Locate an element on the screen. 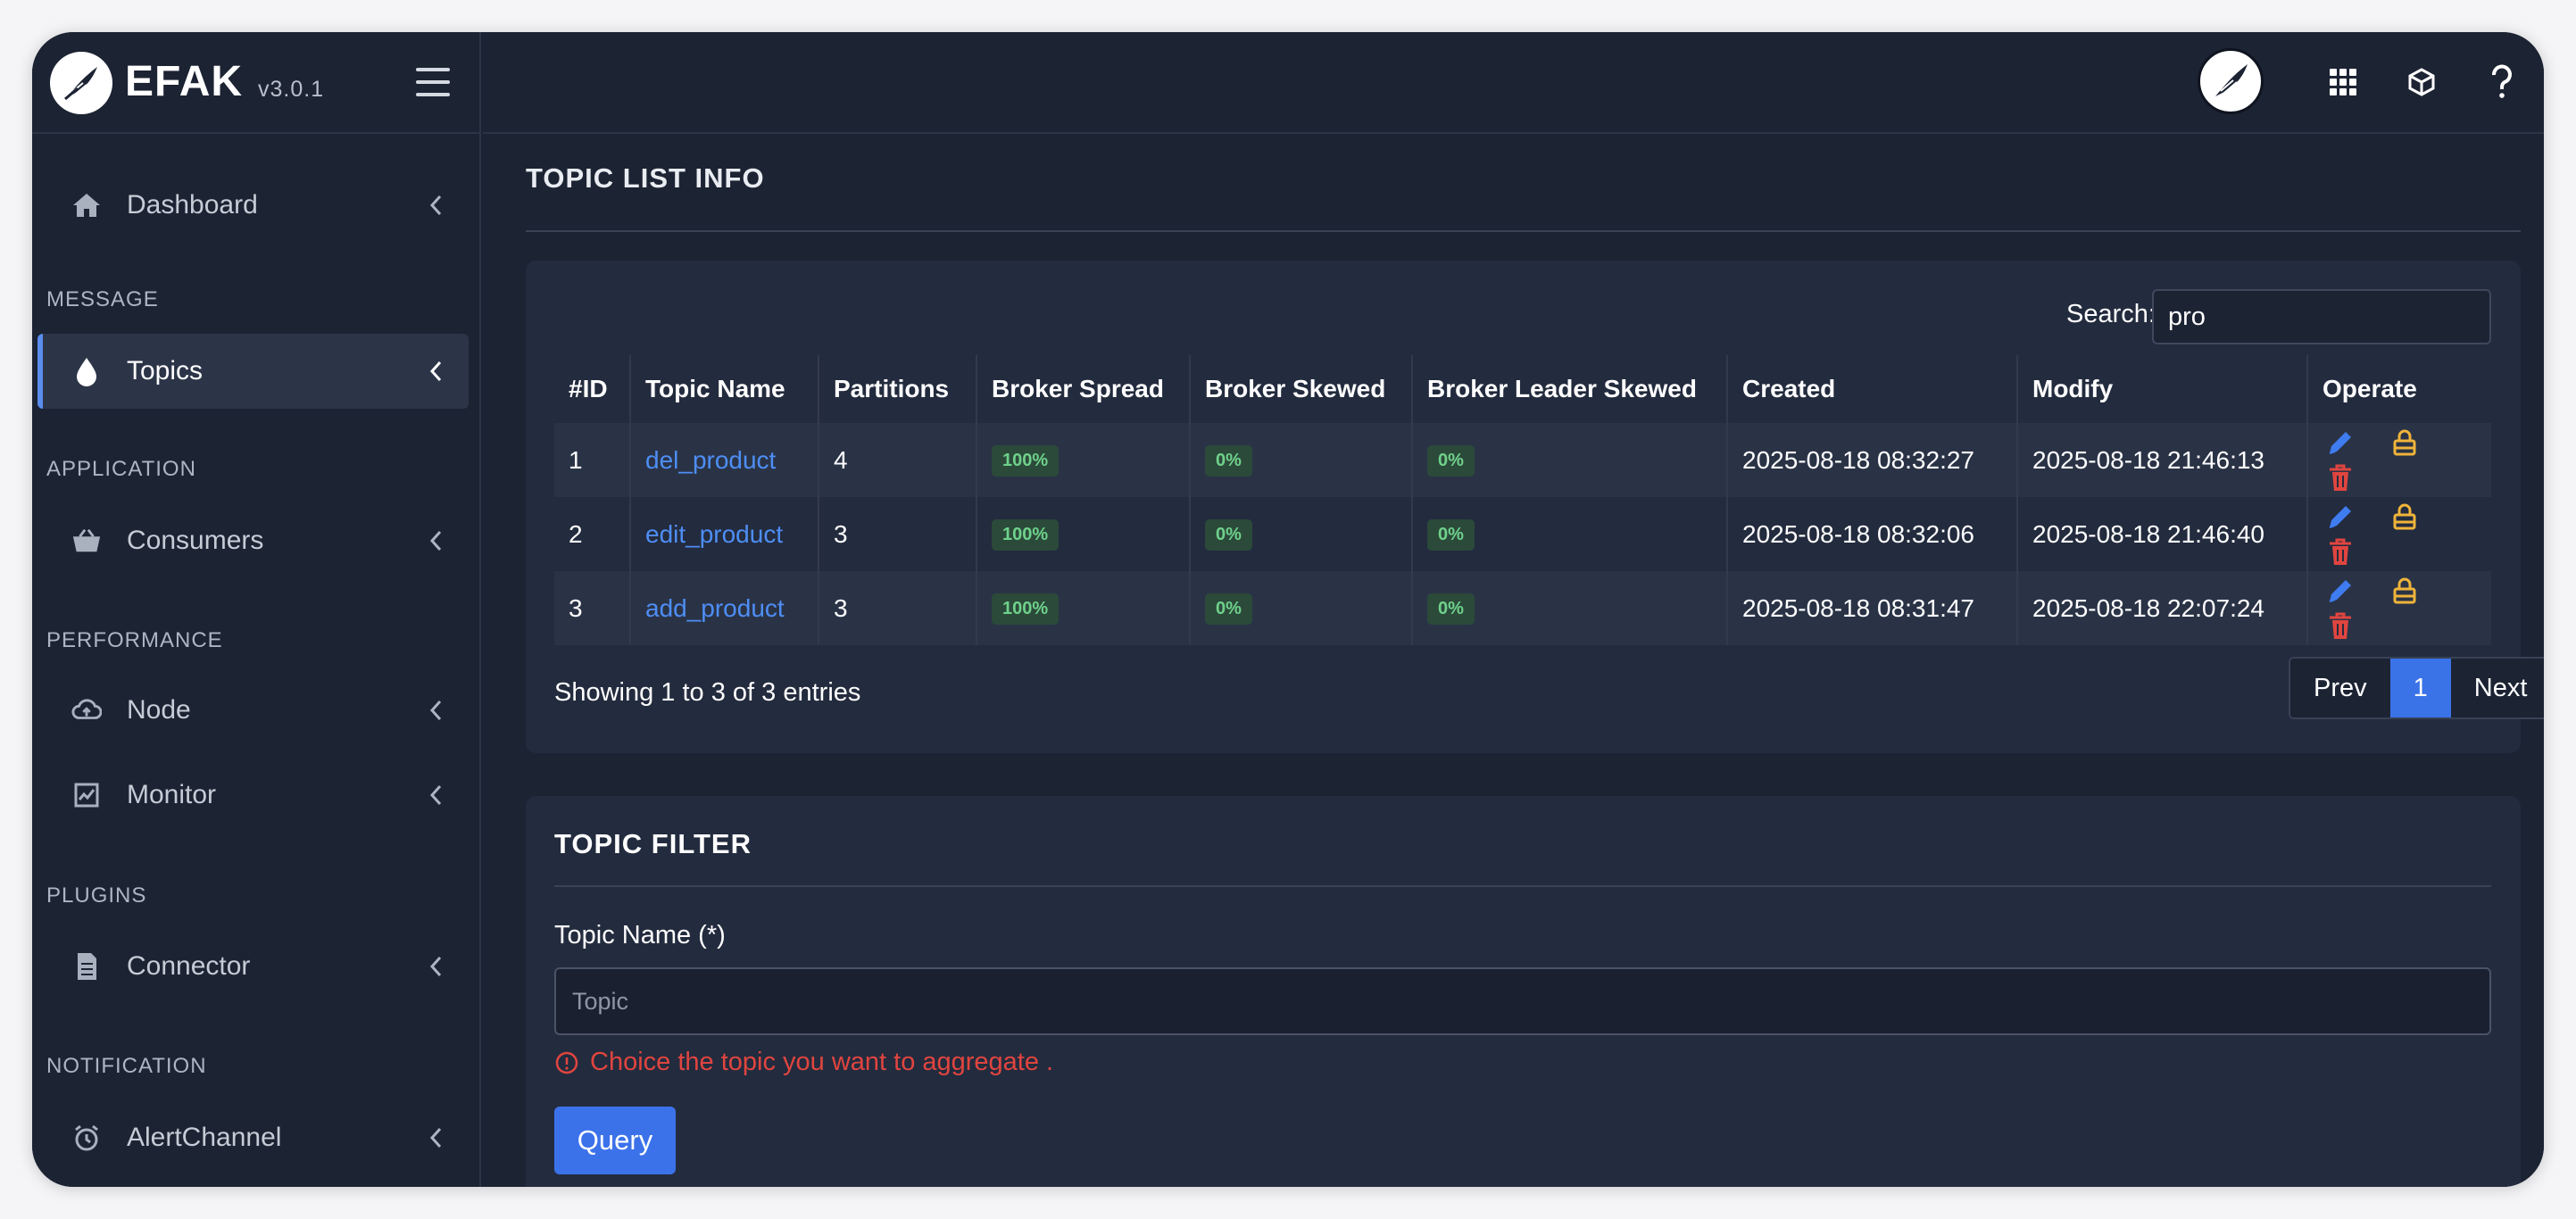 The height and width of the screenshot is (1219, 2576). cell-topic-name: del_product is located at coordinates (724, 460).